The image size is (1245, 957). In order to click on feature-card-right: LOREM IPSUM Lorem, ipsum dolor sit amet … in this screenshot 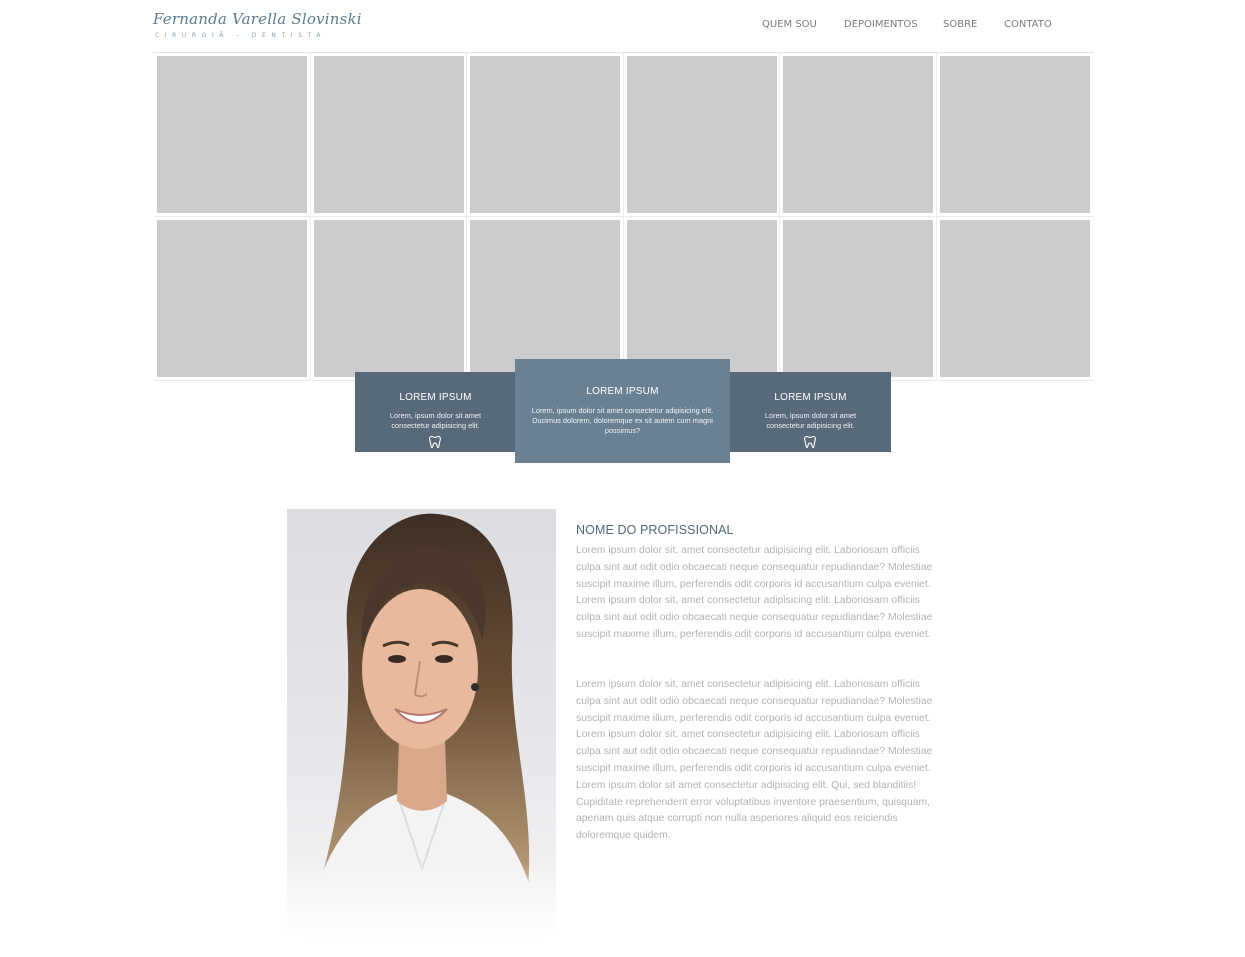, I will do `click(810, 412)`.